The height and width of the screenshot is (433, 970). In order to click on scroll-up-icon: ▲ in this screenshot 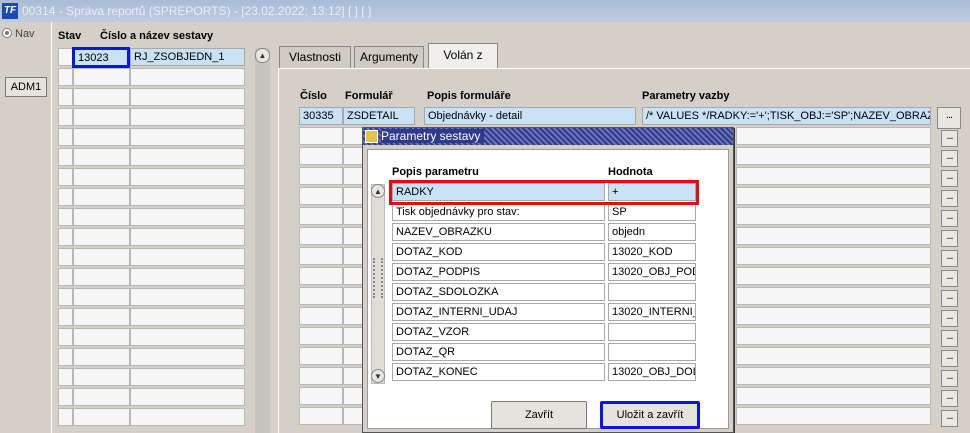, I will do `click(262, 55)`.